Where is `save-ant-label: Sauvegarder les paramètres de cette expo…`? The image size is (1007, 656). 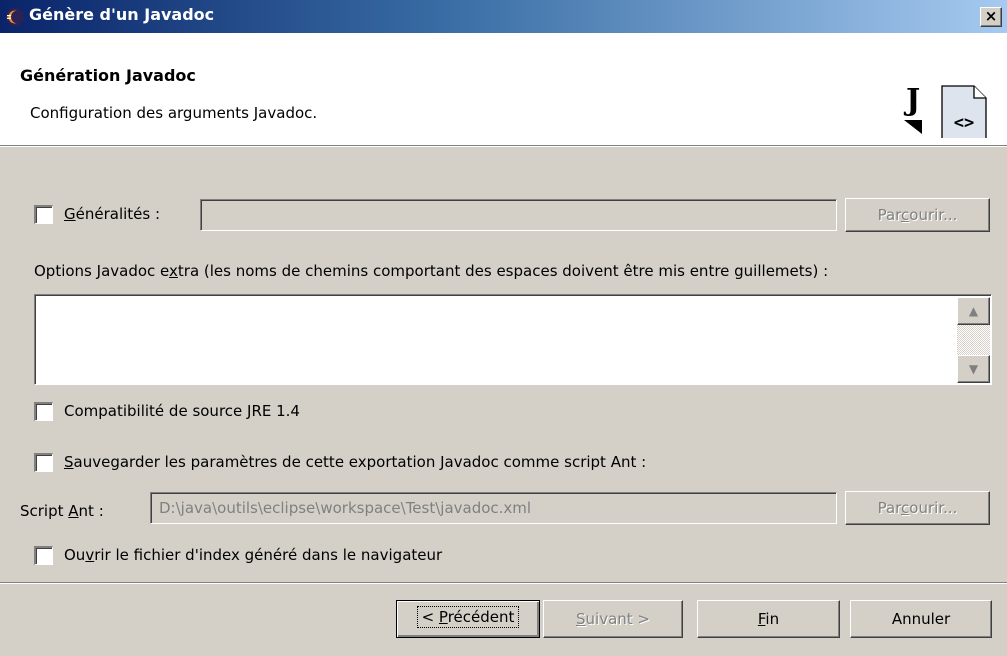 save-ant-label: Sauvegarder les paramètres de cette expo… is located at coordinates (355, 462).